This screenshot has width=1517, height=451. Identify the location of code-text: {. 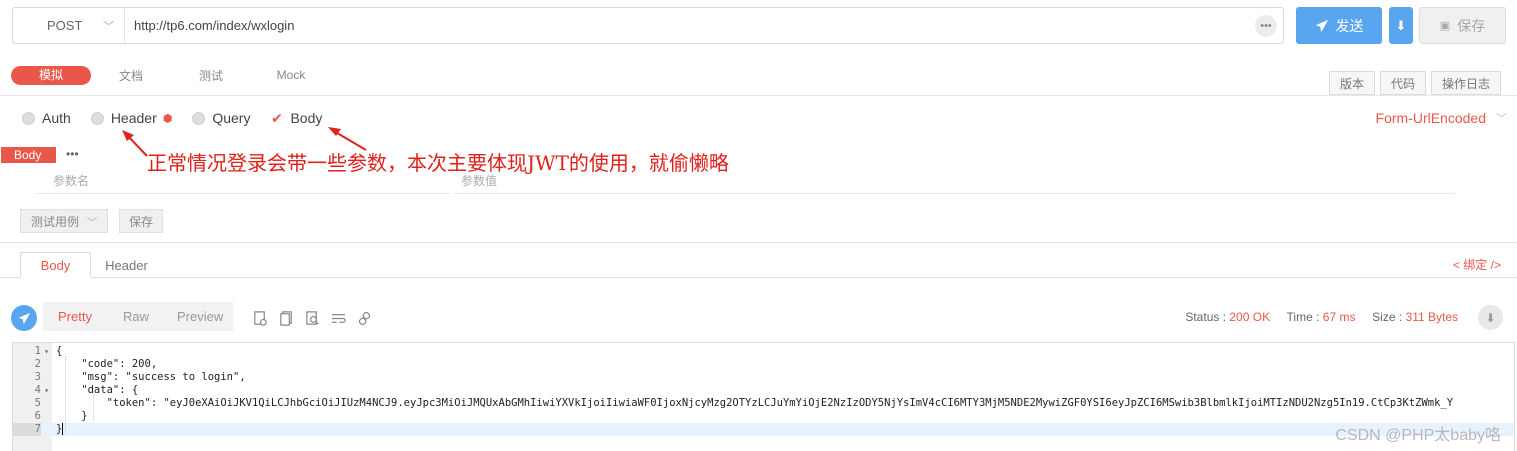
(59, 351).